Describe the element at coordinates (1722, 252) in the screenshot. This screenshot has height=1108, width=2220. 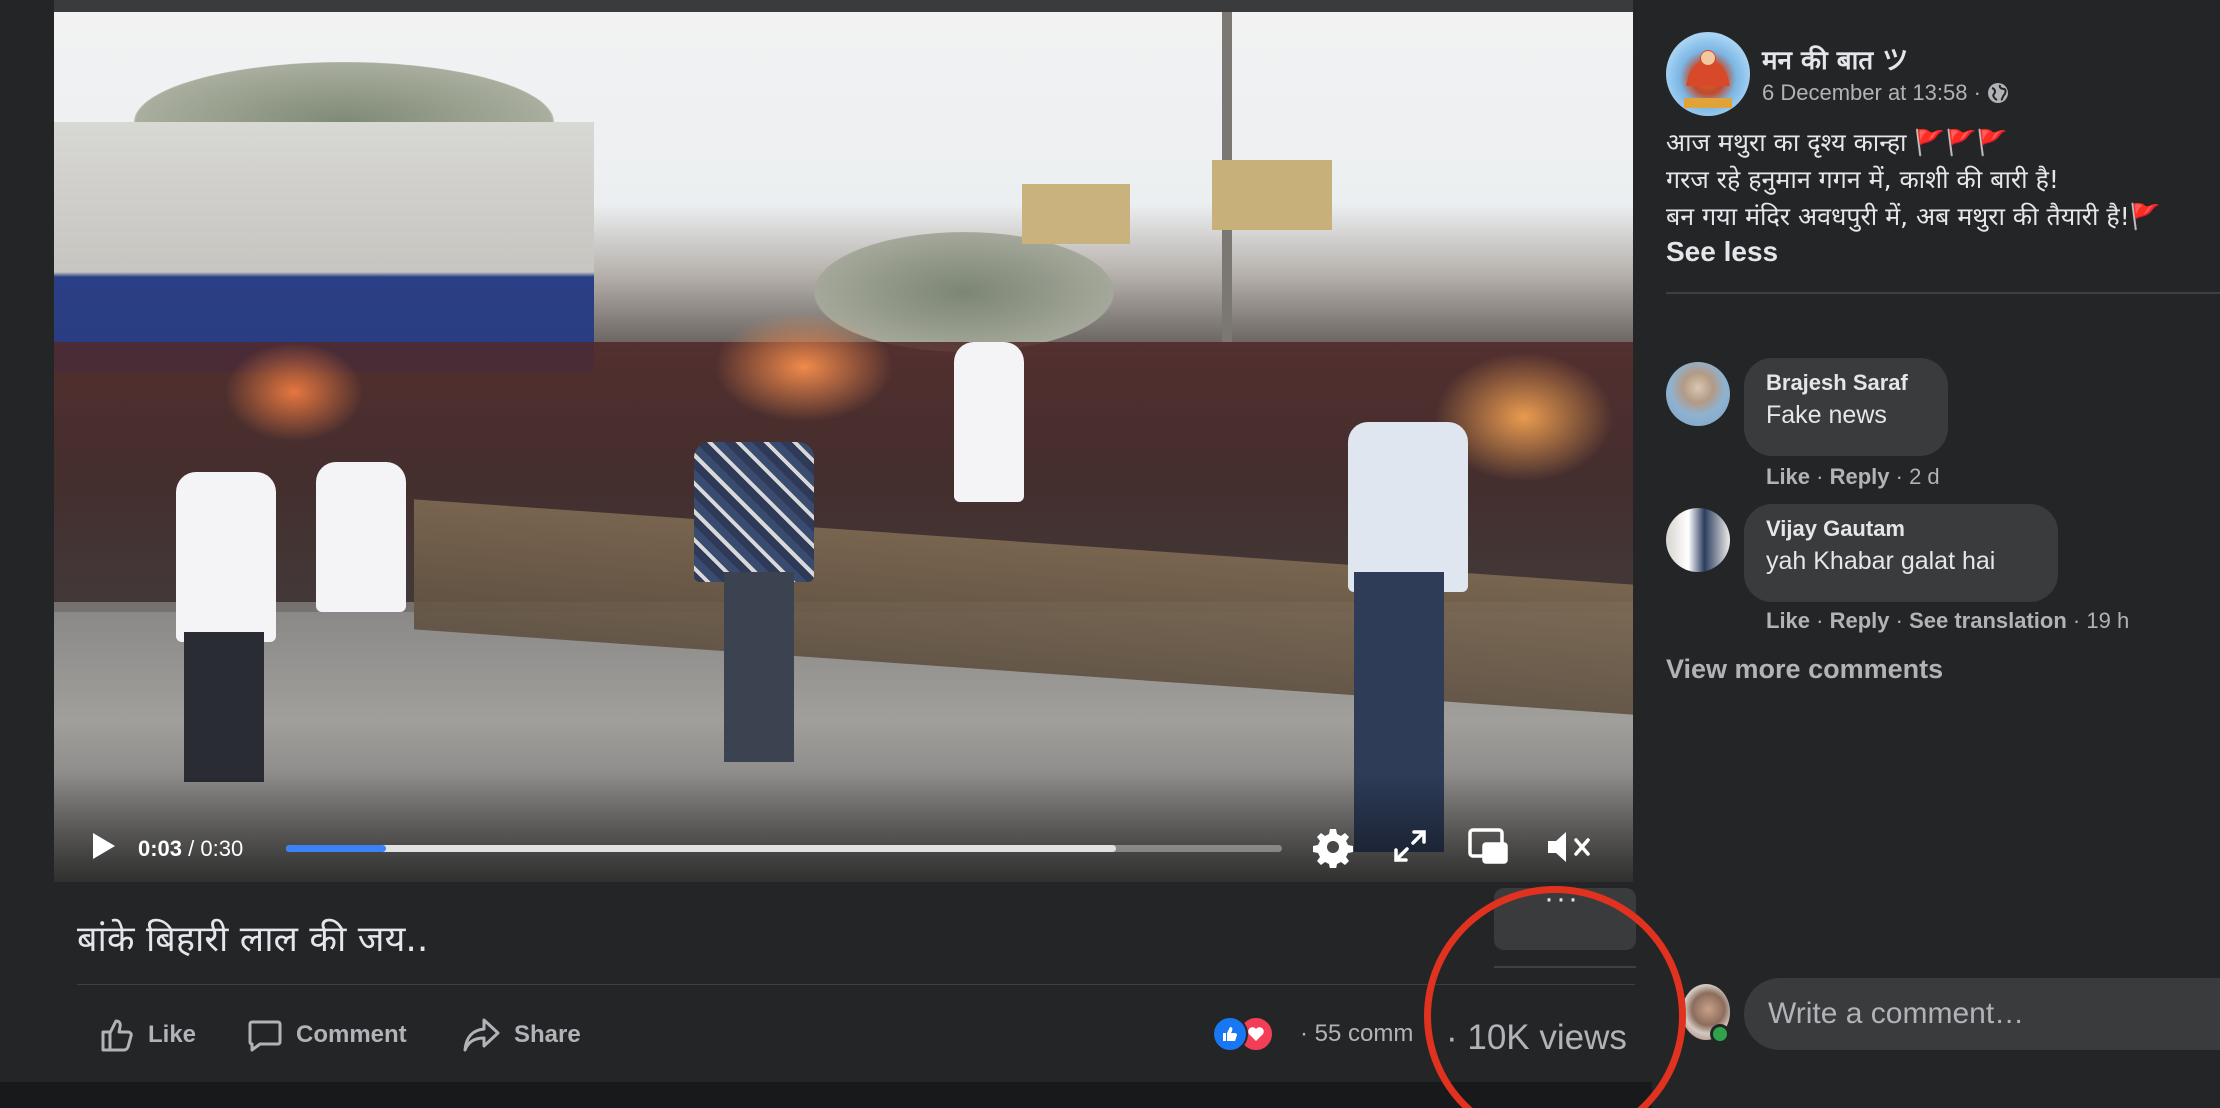
I see `see-less-link: See less` at that location.